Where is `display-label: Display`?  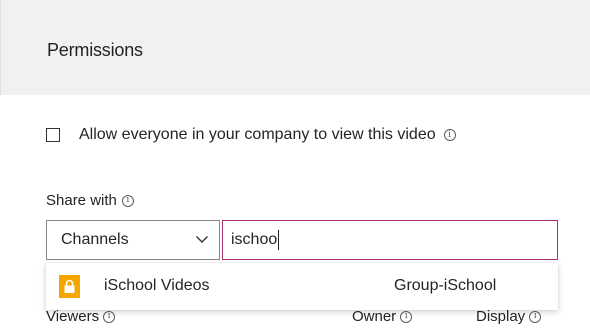
display-label: Display is located at coordinates (501, 316).